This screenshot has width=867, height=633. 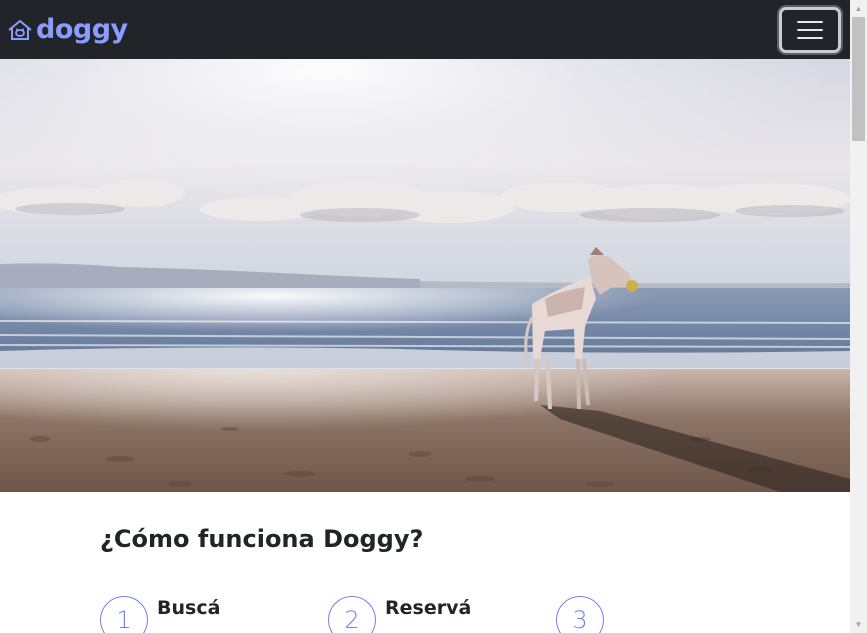 I want to click on house-paw-icon, so click(x=20, y=29).